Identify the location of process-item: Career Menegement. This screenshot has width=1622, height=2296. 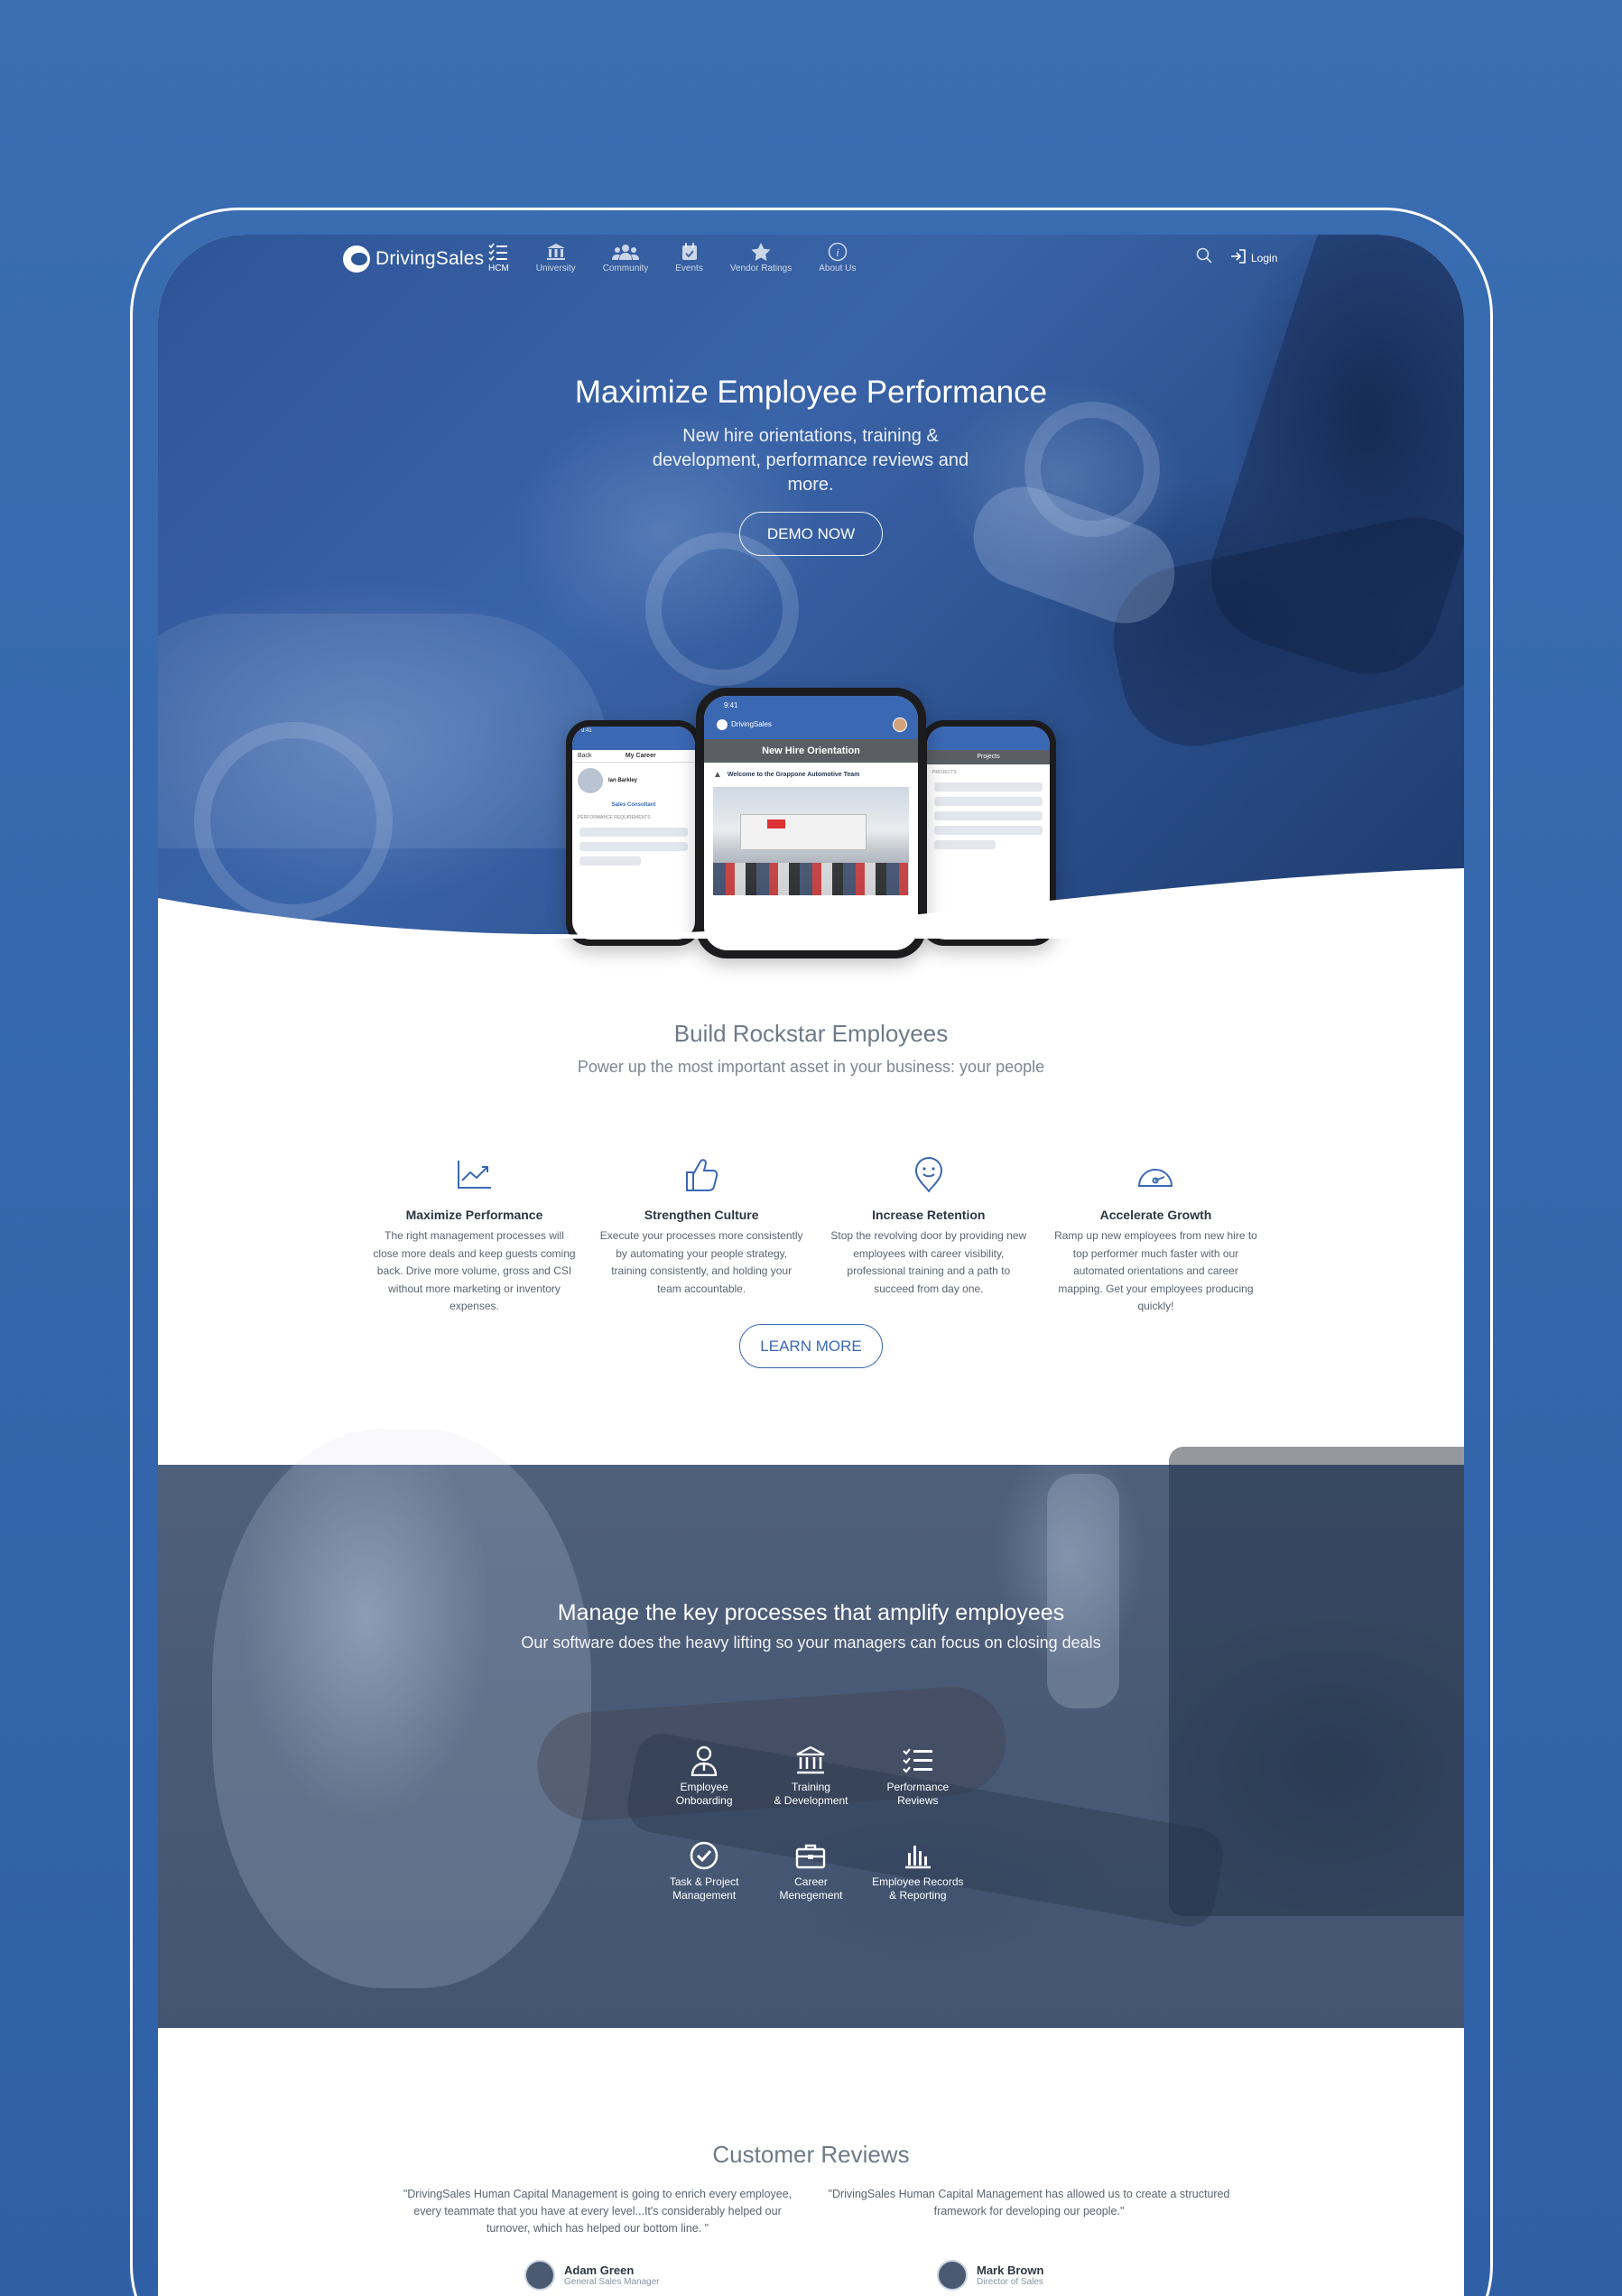
(810, 1871).